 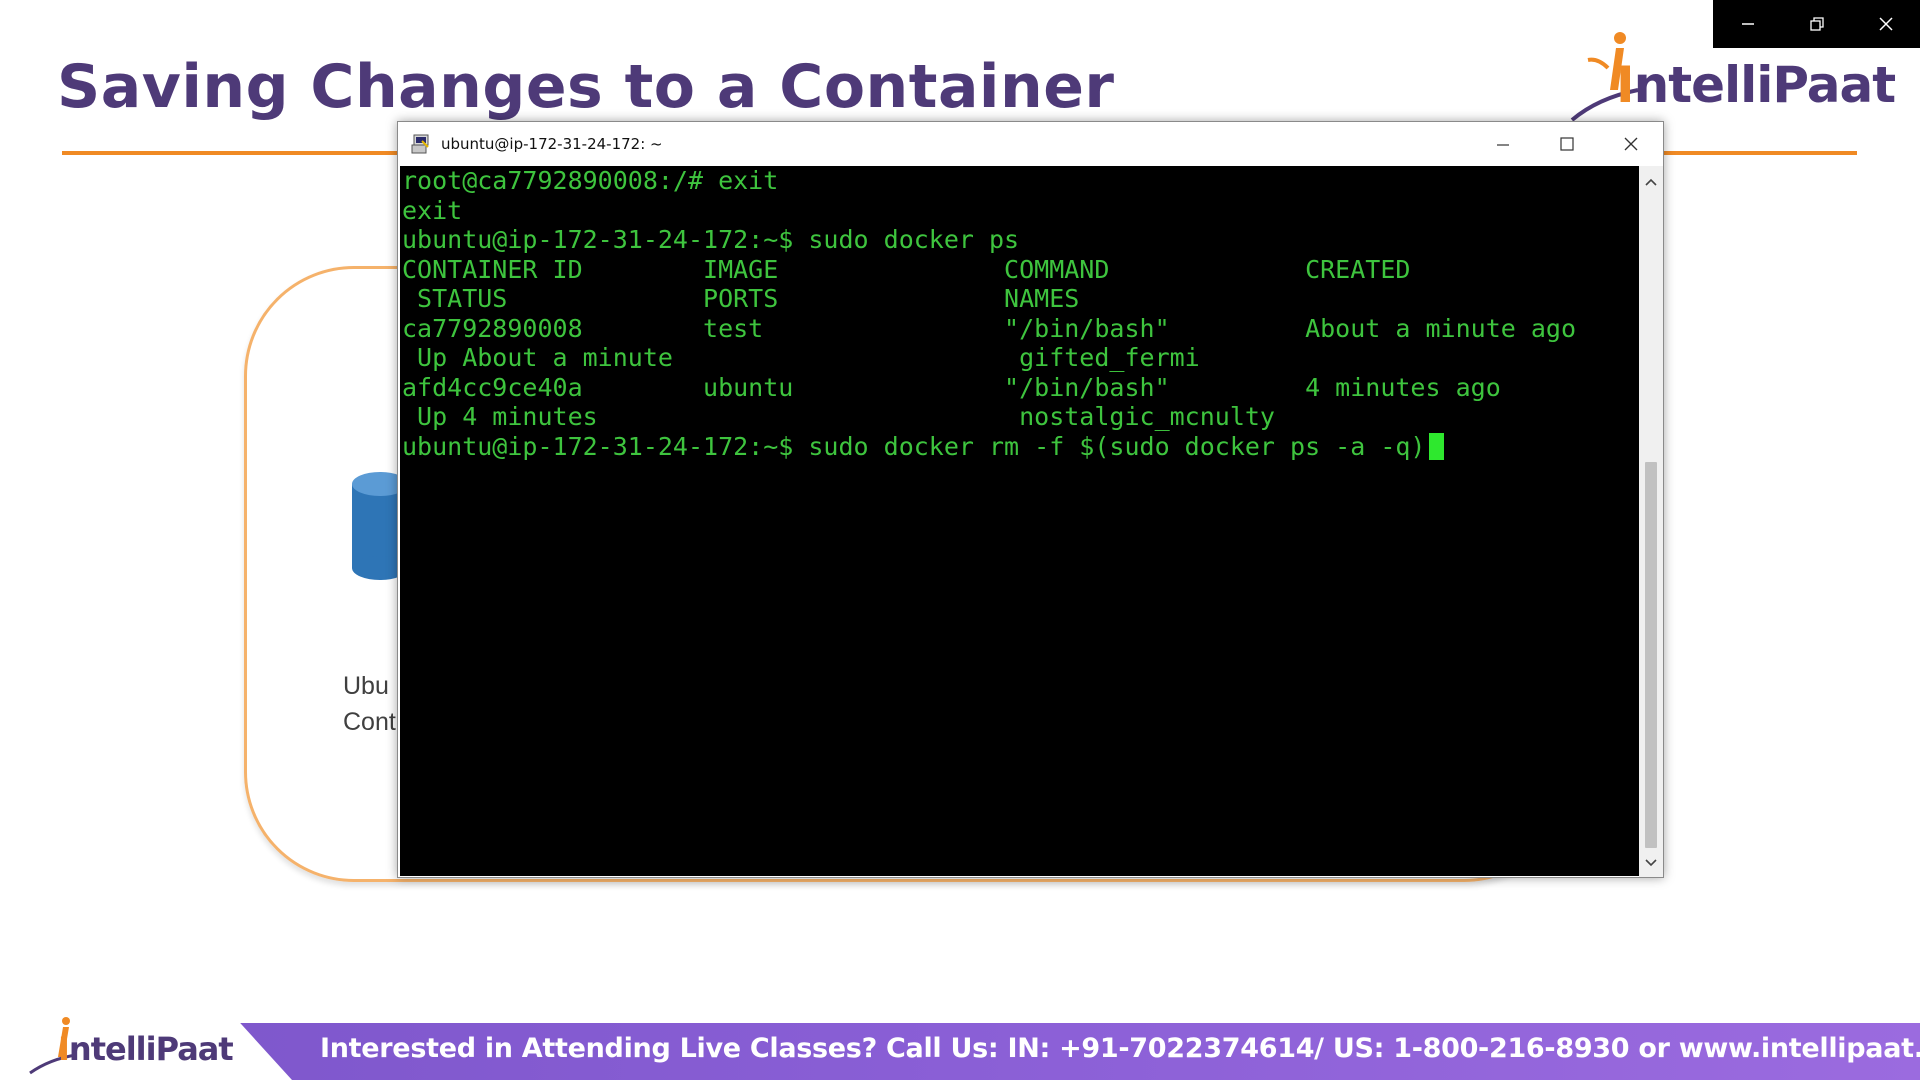 I want to click on terminal-window-controls, so click(x=1567, y=144).